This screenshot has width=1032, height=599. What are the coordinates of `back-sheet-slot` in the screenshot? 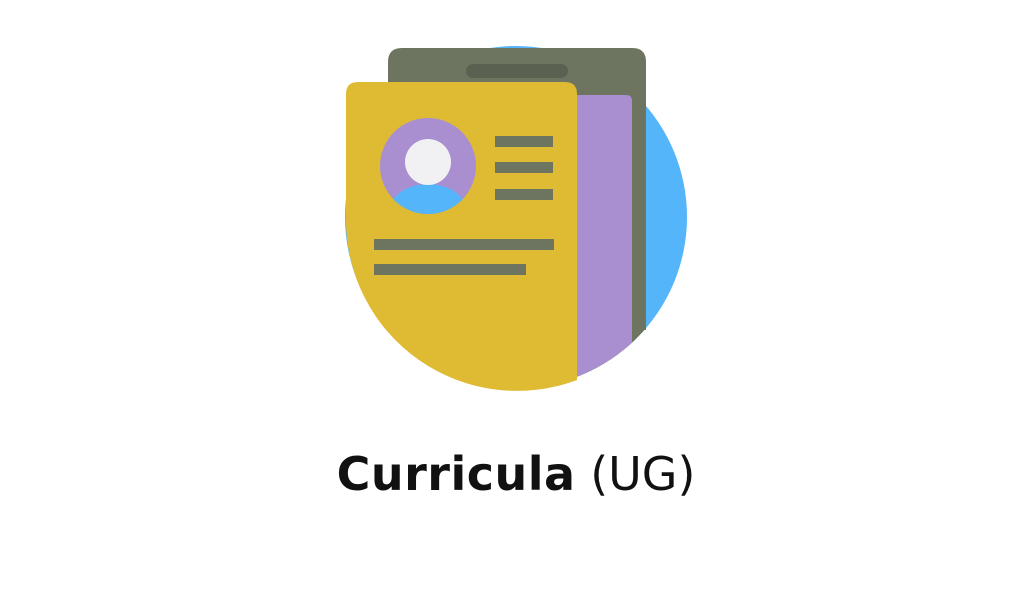 It's located at (517, 71).